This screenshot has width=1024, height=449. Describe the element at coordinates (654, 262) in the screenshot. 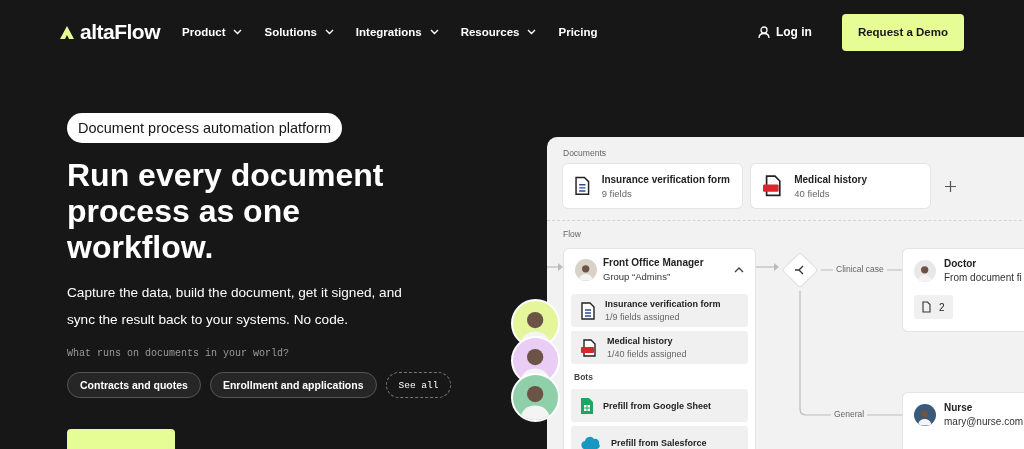

I see `step-title: Front Office Manager` at that location.